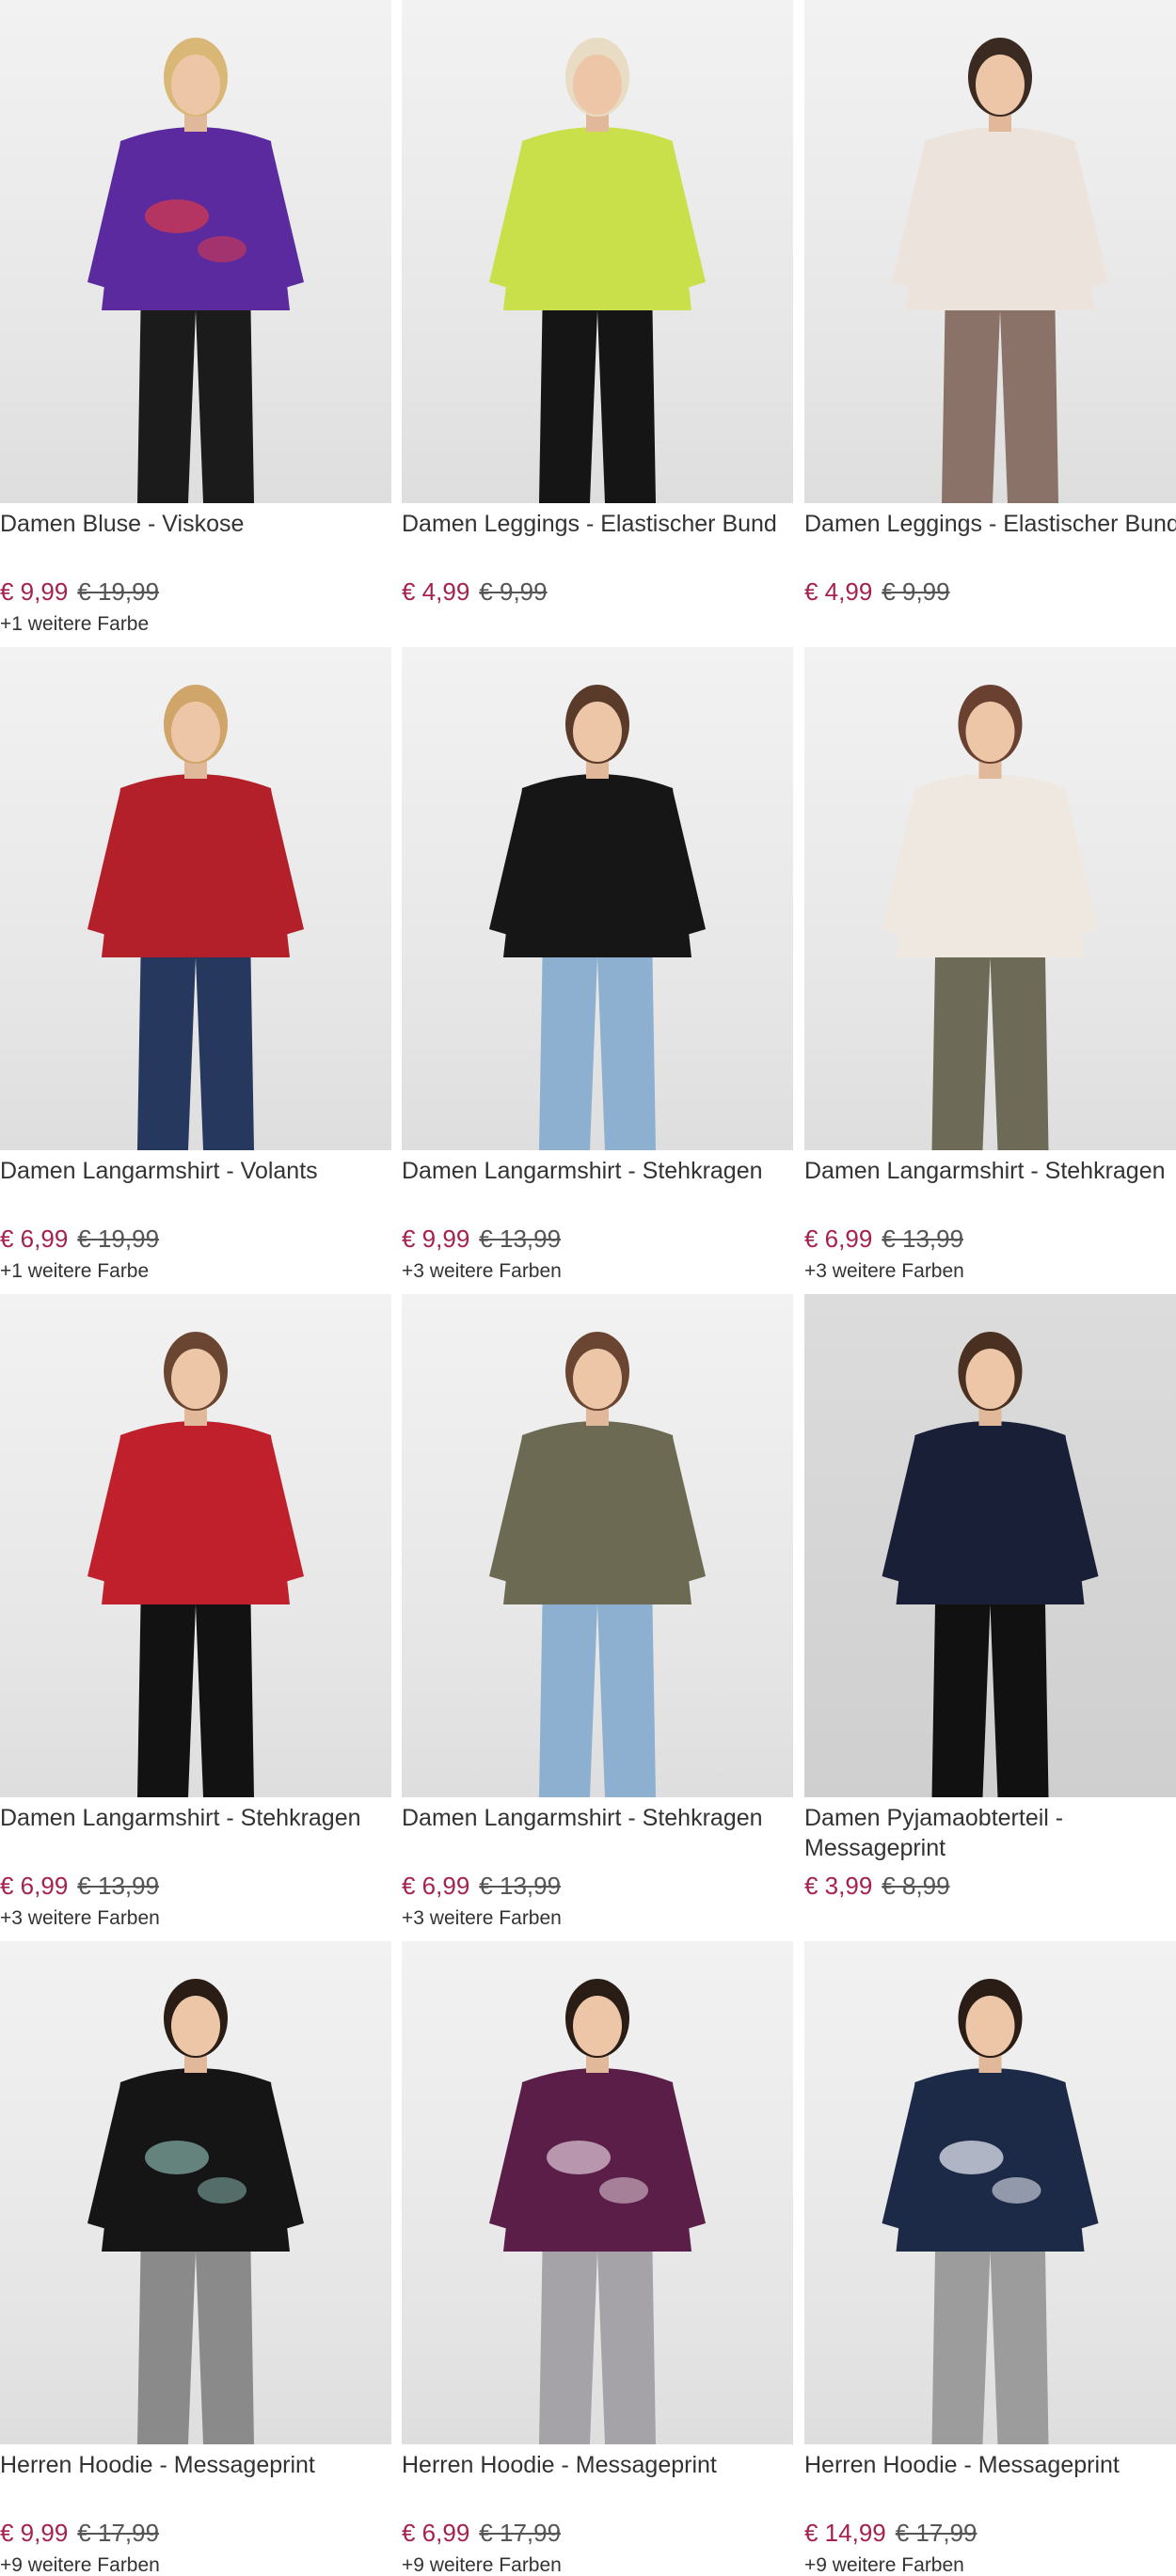  What do you see at coordinates (481, 1239) in the screenshot?
I see `price-row: € 9,99 € 13,99` at bounding box center [481, 1239].